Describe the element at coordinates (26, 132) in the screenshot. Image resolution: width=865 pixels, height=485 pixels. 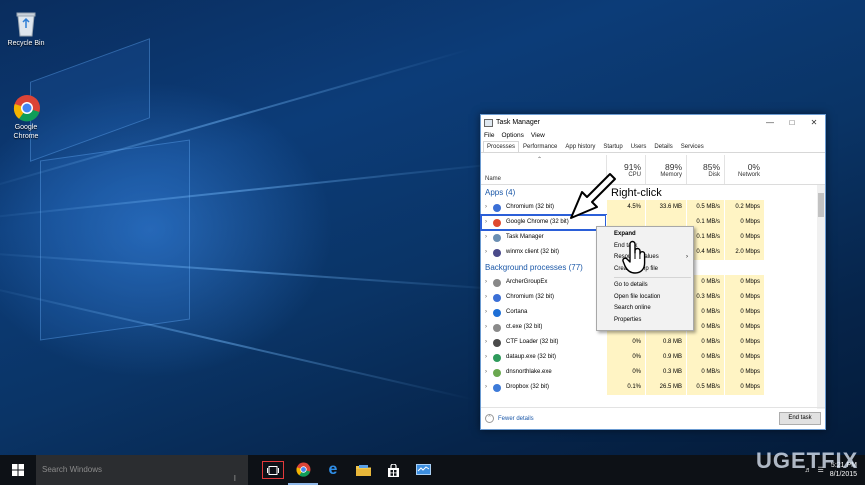
I see `desktop-icon-label: Google Chrome` at that location.